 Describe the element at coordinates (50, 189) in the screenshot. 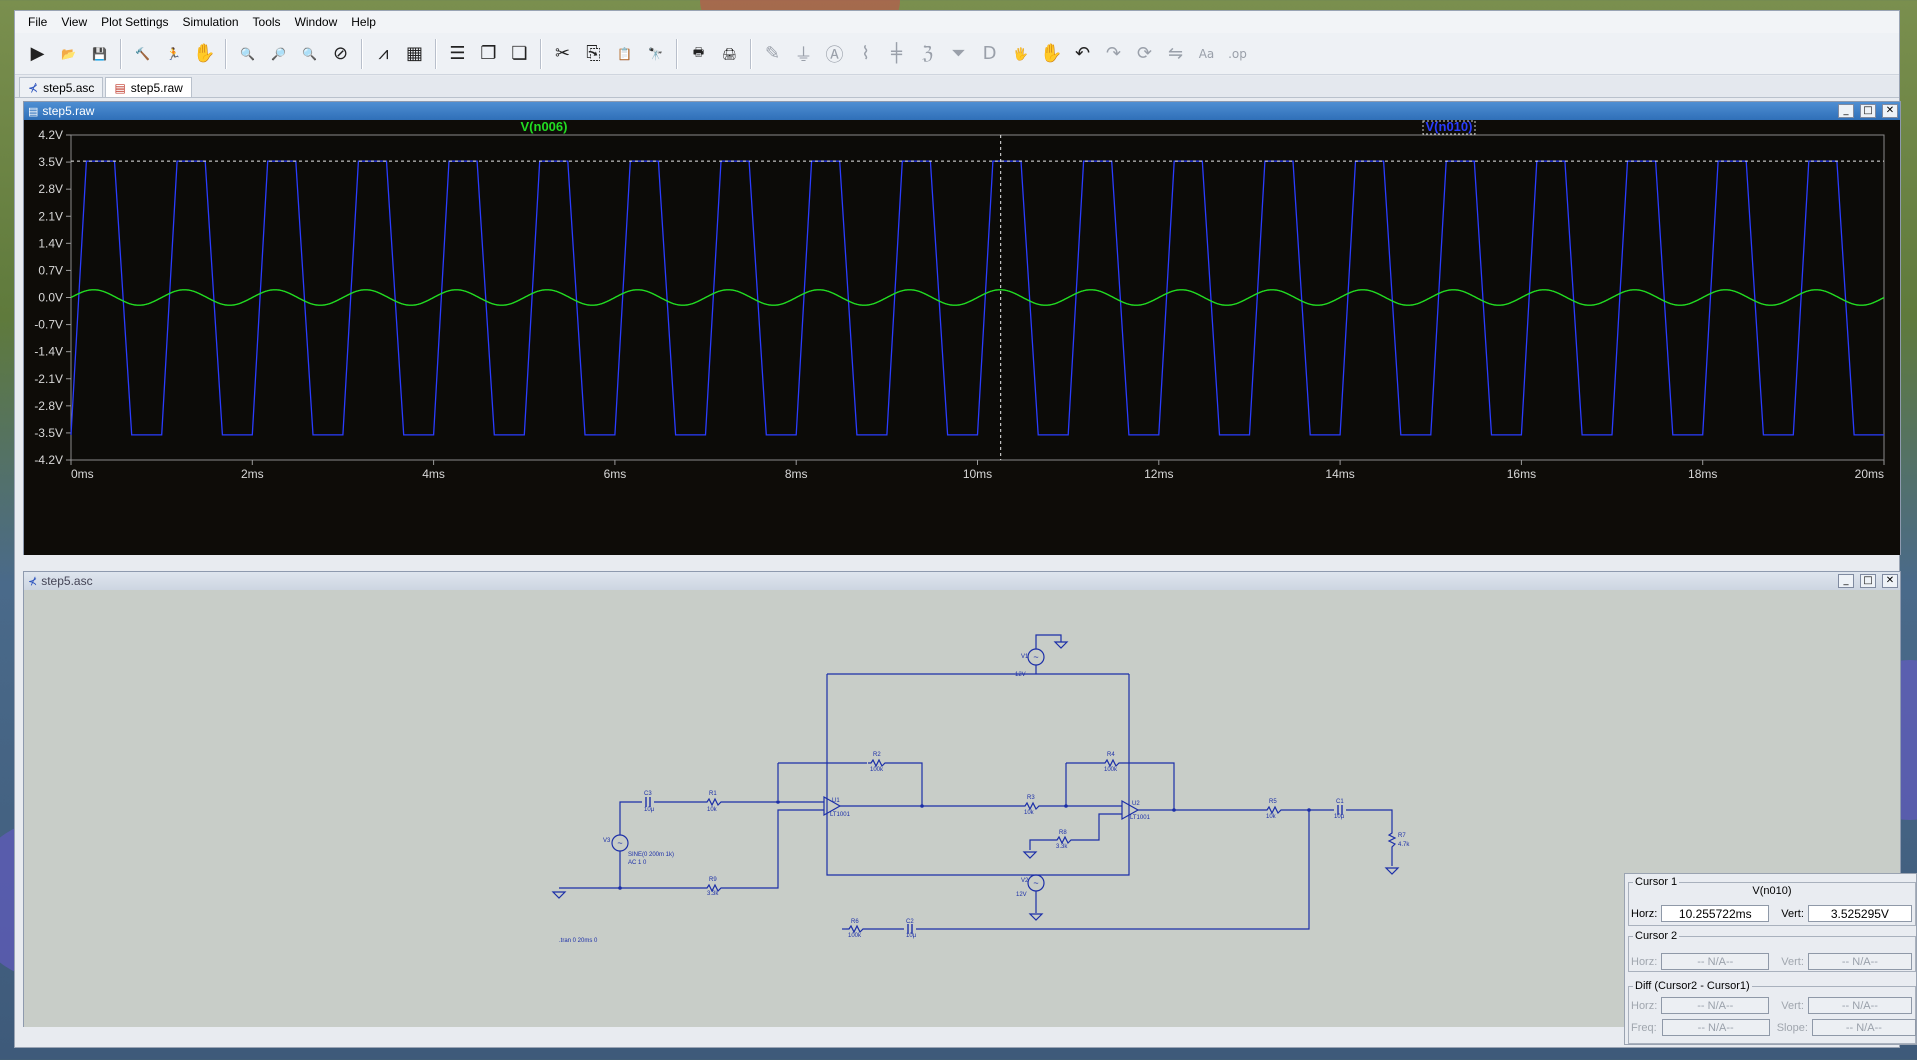

I see `y-tick-label: 2.8V` at that location.